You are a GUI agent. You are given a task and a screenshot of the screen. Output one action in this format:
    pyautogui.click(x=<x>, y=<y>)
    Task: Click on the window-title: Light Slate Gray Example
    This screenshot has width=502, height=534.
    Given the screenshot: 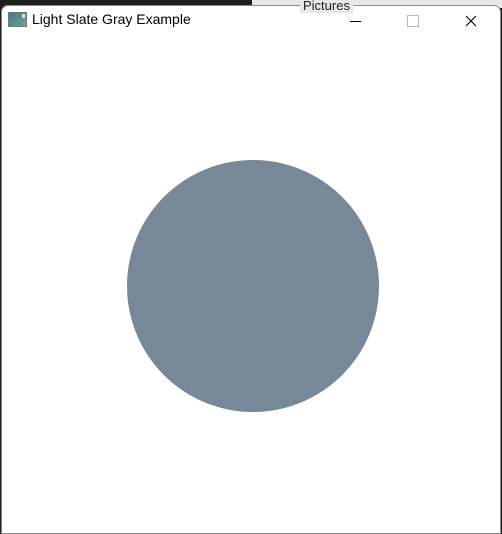 What is the action you would take?
    pyautogui.click(x=111, y=19)
    